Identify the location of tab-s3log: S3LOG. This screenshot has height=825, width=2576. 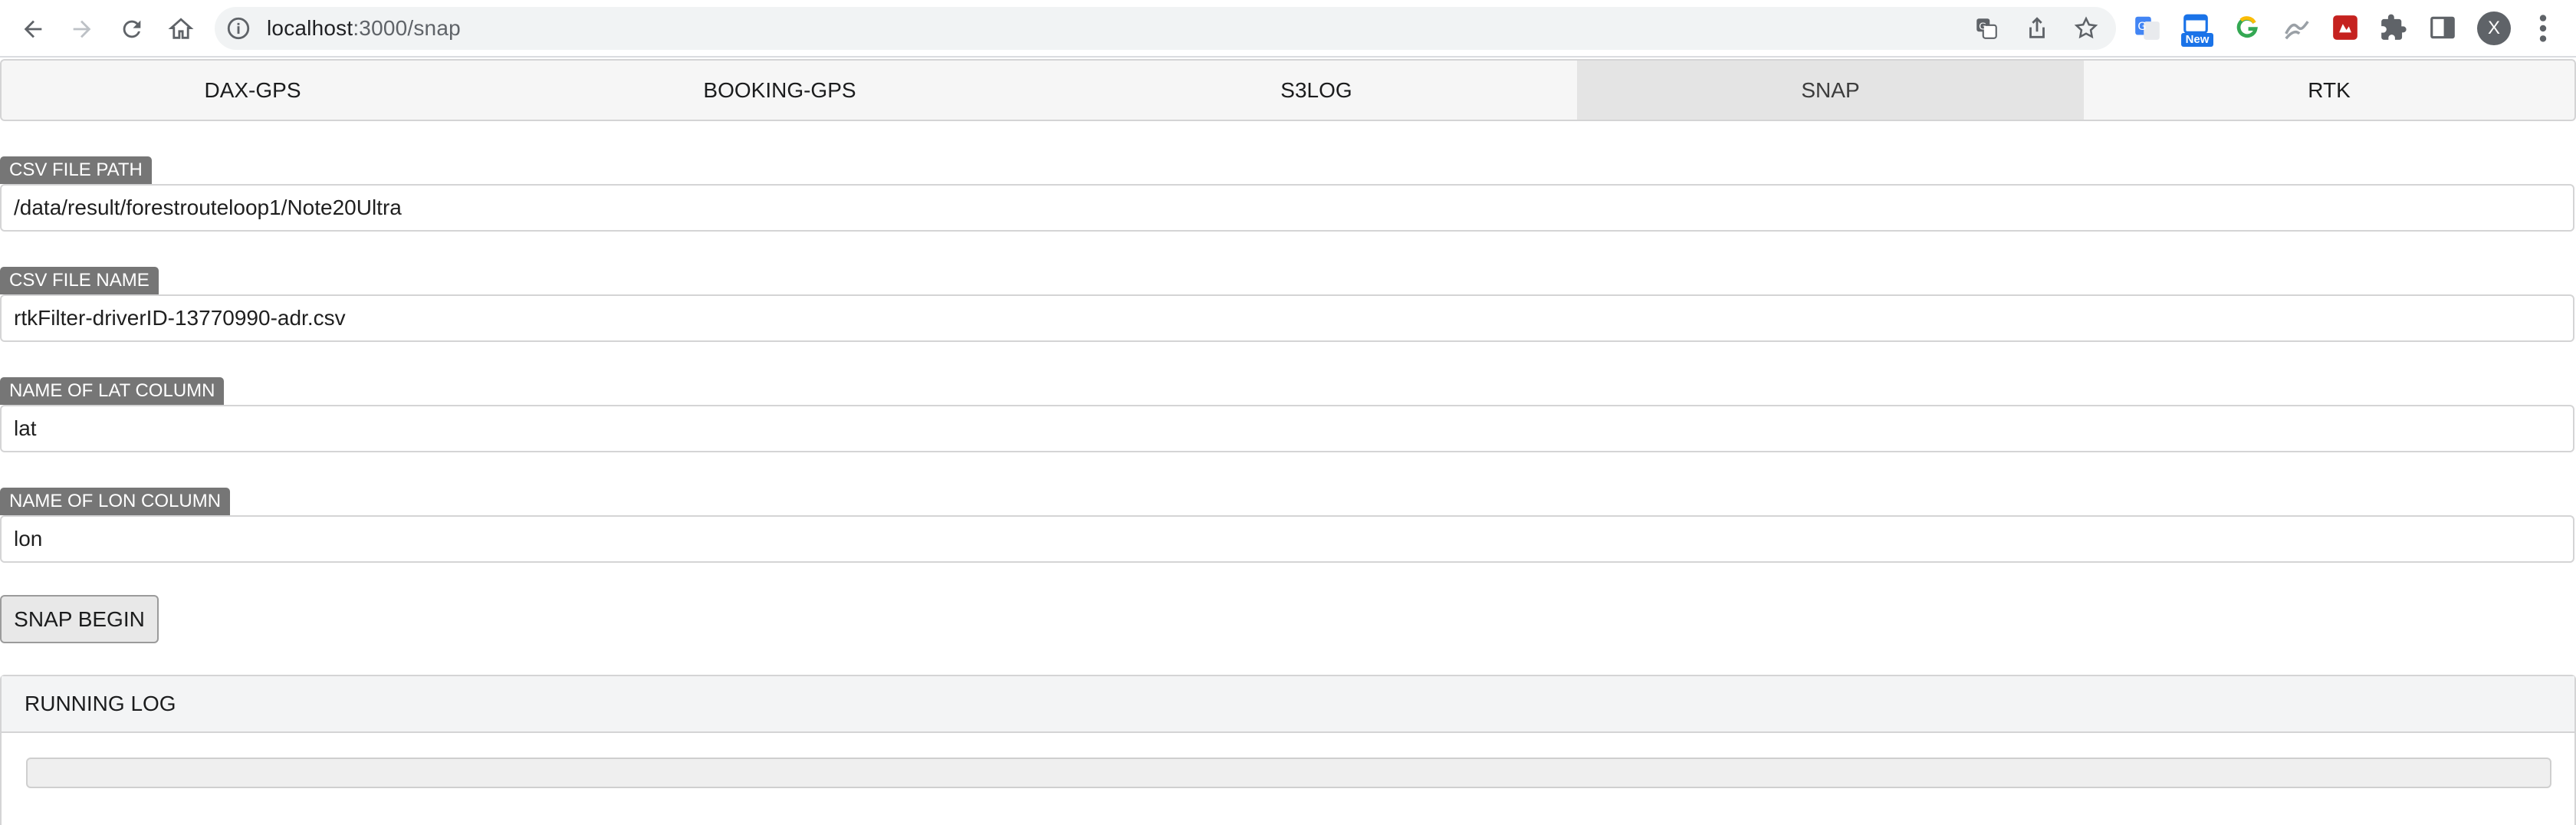
(1316, 90).